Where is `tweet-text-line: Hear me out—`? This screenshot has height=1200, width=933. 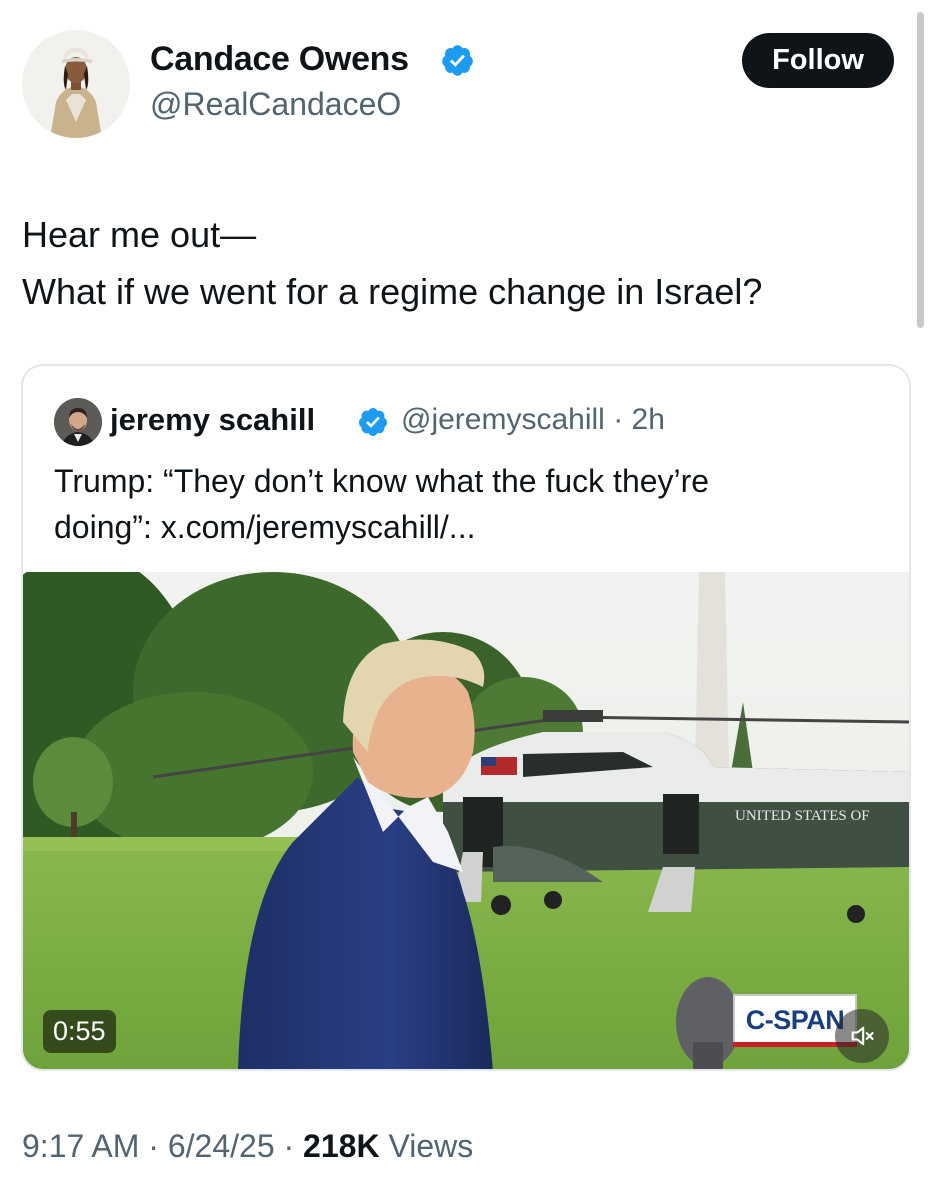
tweet-text-line: Hear me out— is located at coordinates (139, 234).